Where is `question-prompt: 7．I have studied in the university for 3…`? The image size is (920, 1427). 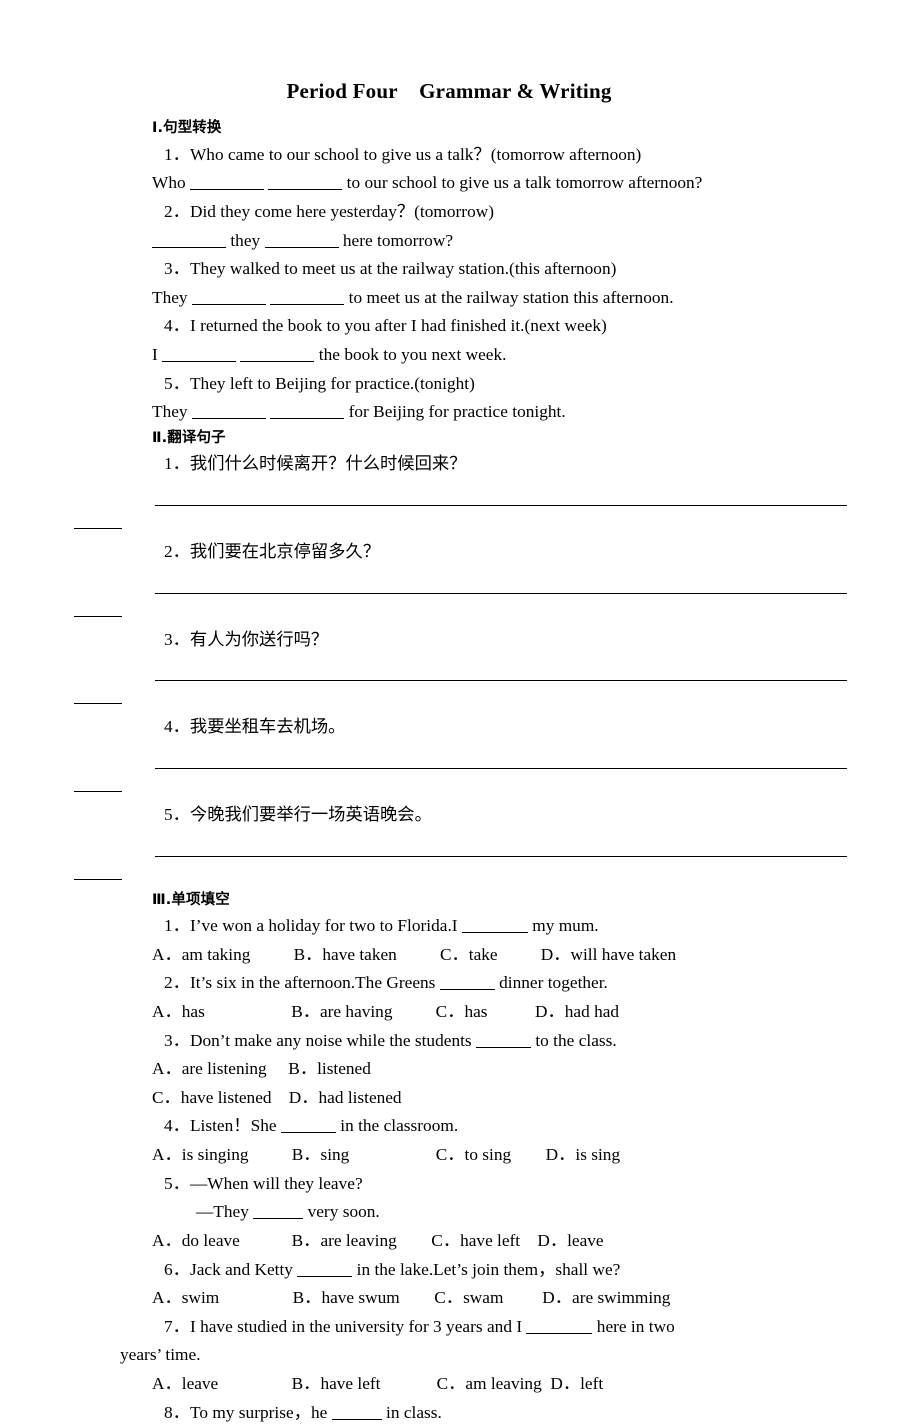 question-prompt: 7．I have studied in the university for 3… is located at coordinates (477, 1327).